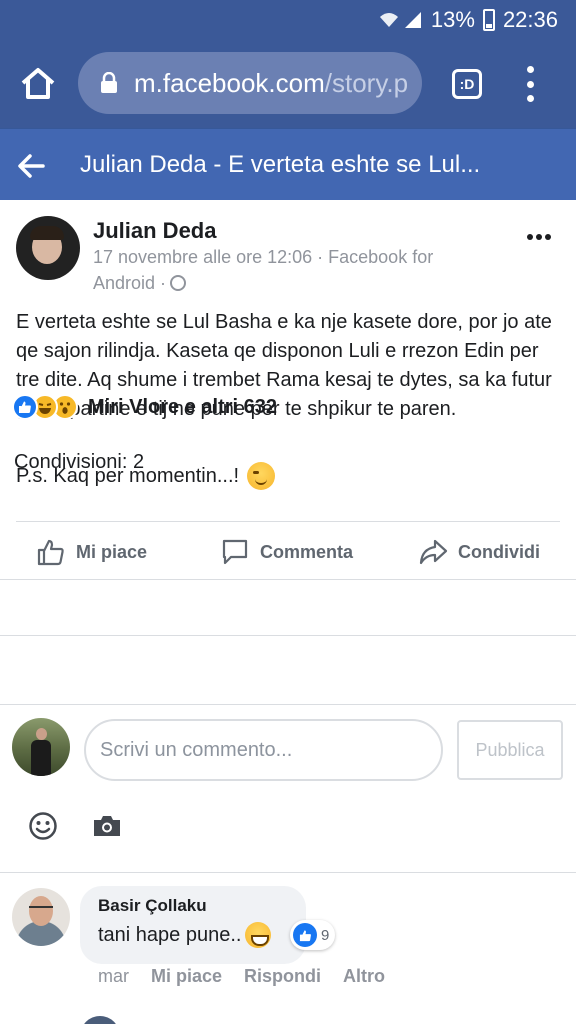 This screenshot has width=576, height=1024. Describe the element at coordinates (109, 82) in the screenshot. I see `lock-icon` at that location.